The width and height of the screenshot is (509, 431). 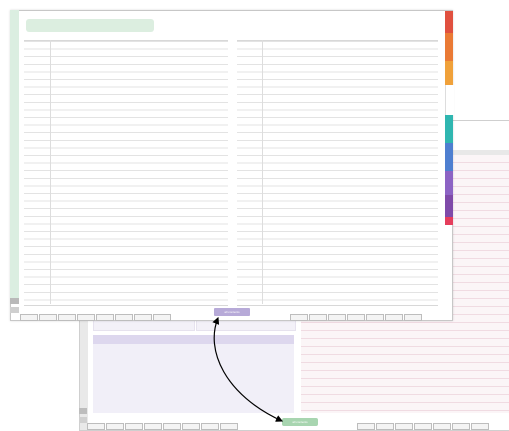 I want to click on front-bottom-nav-right, so click(x=356, y=317).